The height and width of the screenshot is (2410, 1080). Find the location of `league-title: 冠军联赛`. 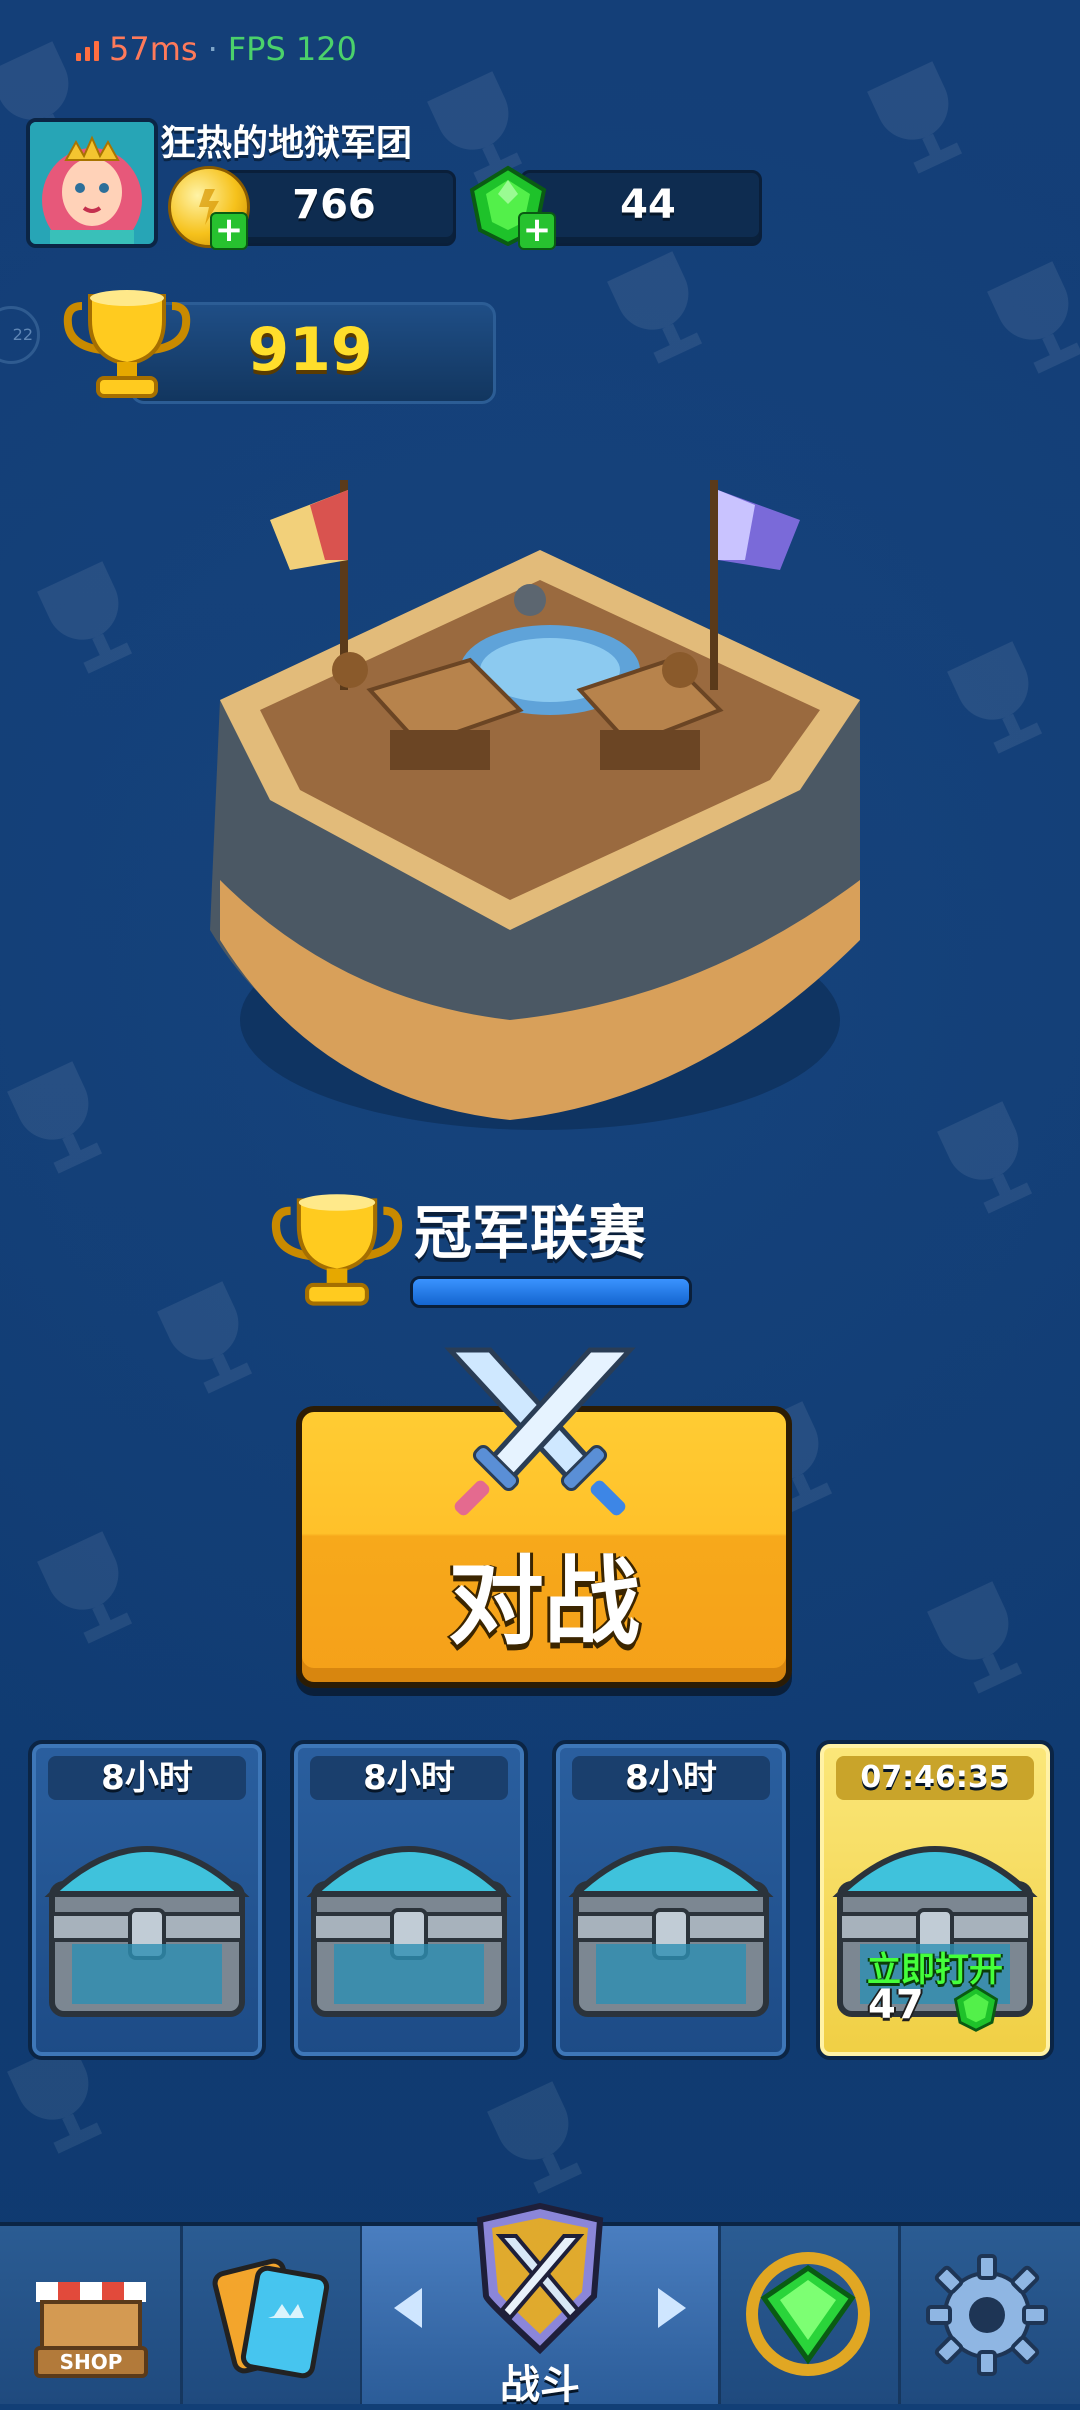

league-title: 冠军联赛 is located at coordinates (530, 1233).